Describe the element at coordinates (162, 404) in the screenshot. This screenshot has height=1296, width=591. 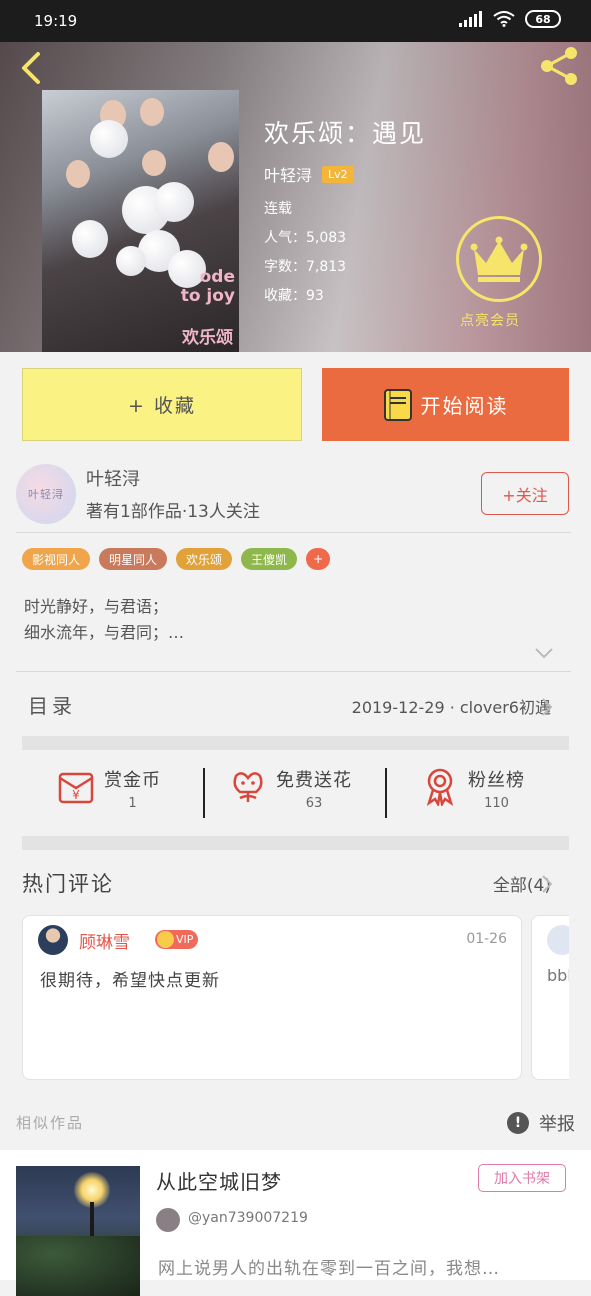
I see `collect-button: + 收藏` at that location.